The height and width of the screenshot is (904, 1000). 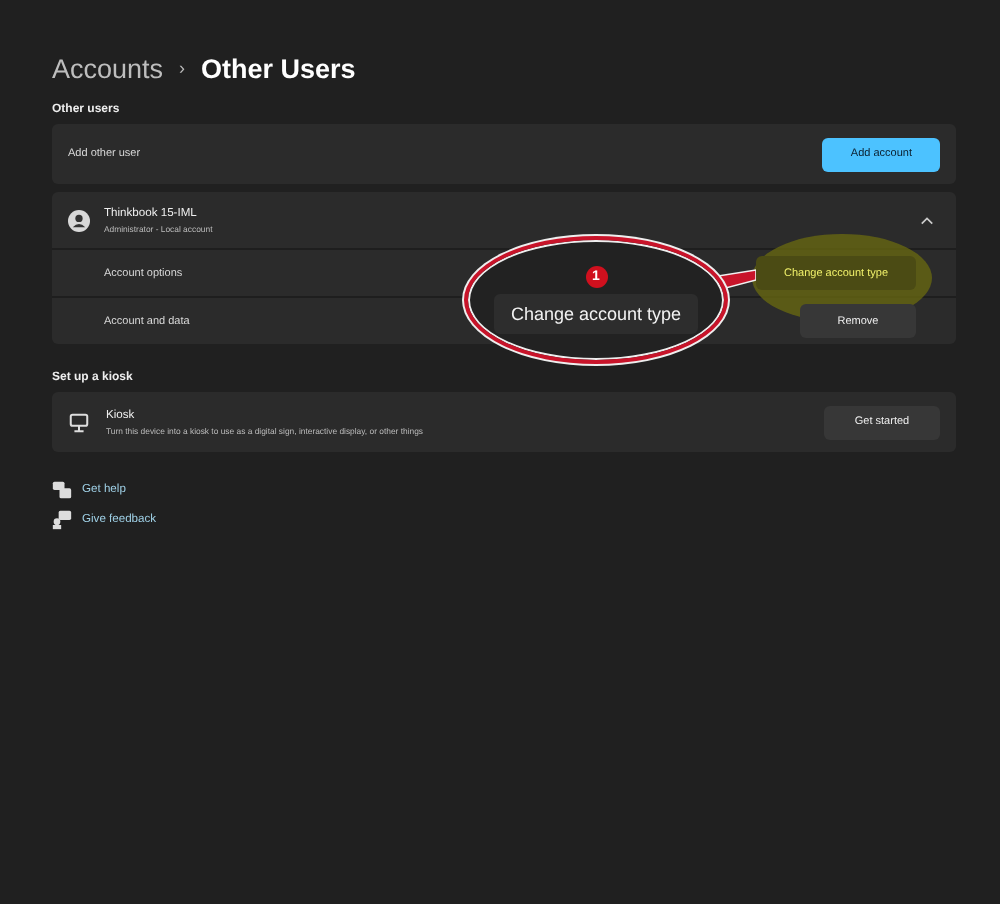 I want to click on breadcrumb-link: Accounts, so click(x=108, y=68).